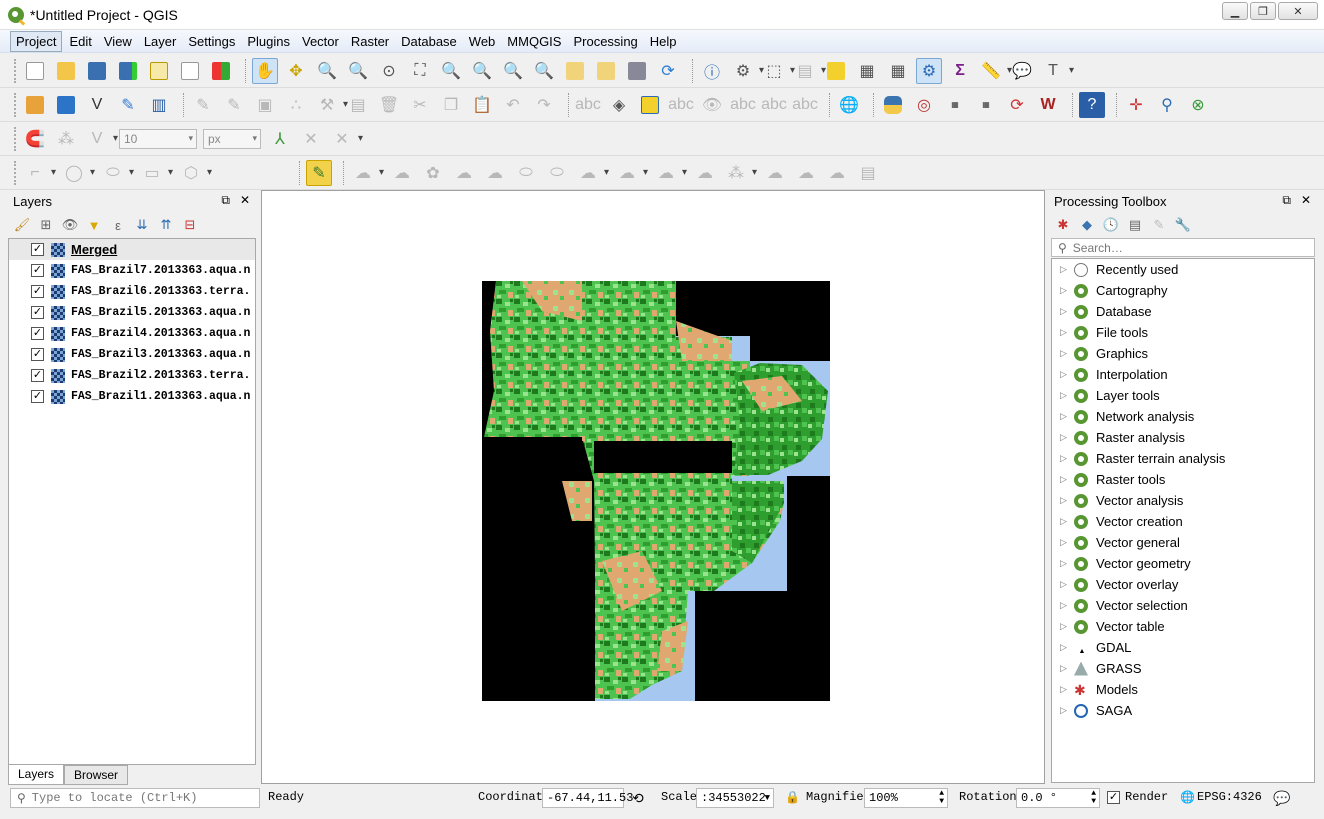 This screenshot has height=819, width=1324. Describe the element at coordinates (1136, 105) in the screenshot. I see `crosshair-icon: ✛` at that location.